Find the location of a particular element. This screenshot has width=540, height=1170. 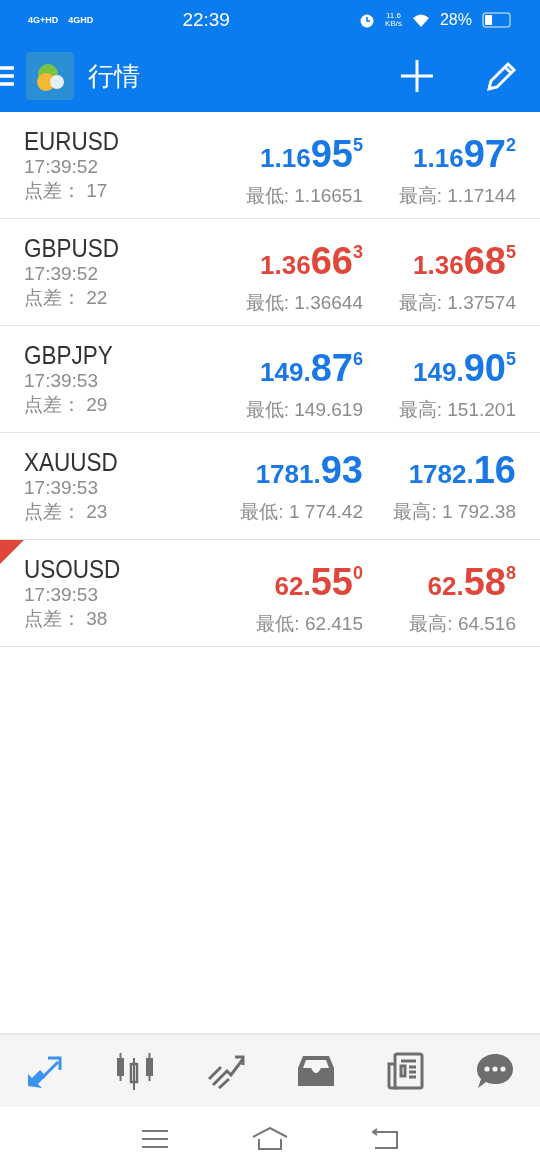

symbol-name: USOUSD is located at coordinates (73, 569).